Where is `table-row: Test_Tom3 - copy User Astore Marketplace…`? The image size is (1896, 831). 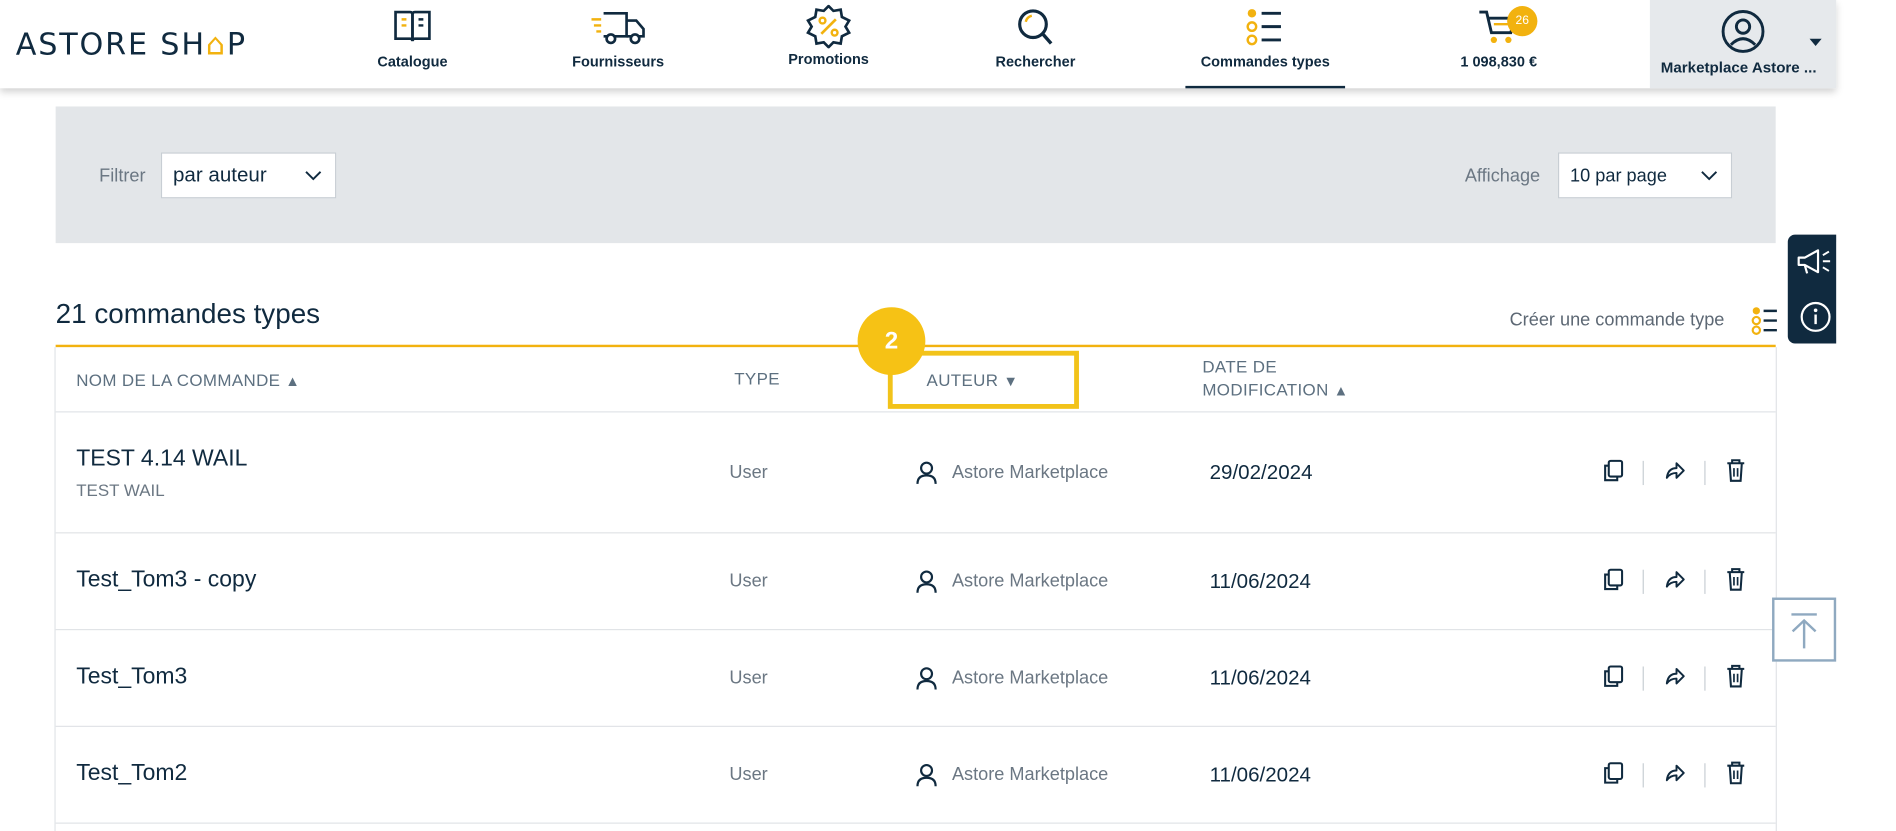 table-row: Test_Tom3 - copy User Astore Marketplace… is located at coordinates (915, 582).